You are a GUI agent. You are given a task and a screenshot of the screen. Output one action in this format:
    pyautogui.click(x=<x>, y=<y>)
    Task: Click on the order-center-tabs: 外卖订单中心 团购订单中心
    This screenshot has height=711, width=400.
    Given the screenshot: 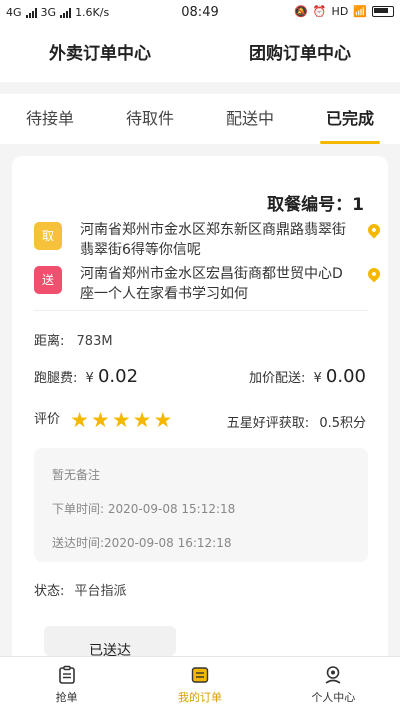 What is the action you would take?
    pyautogui.click(x=200, y=54)
    